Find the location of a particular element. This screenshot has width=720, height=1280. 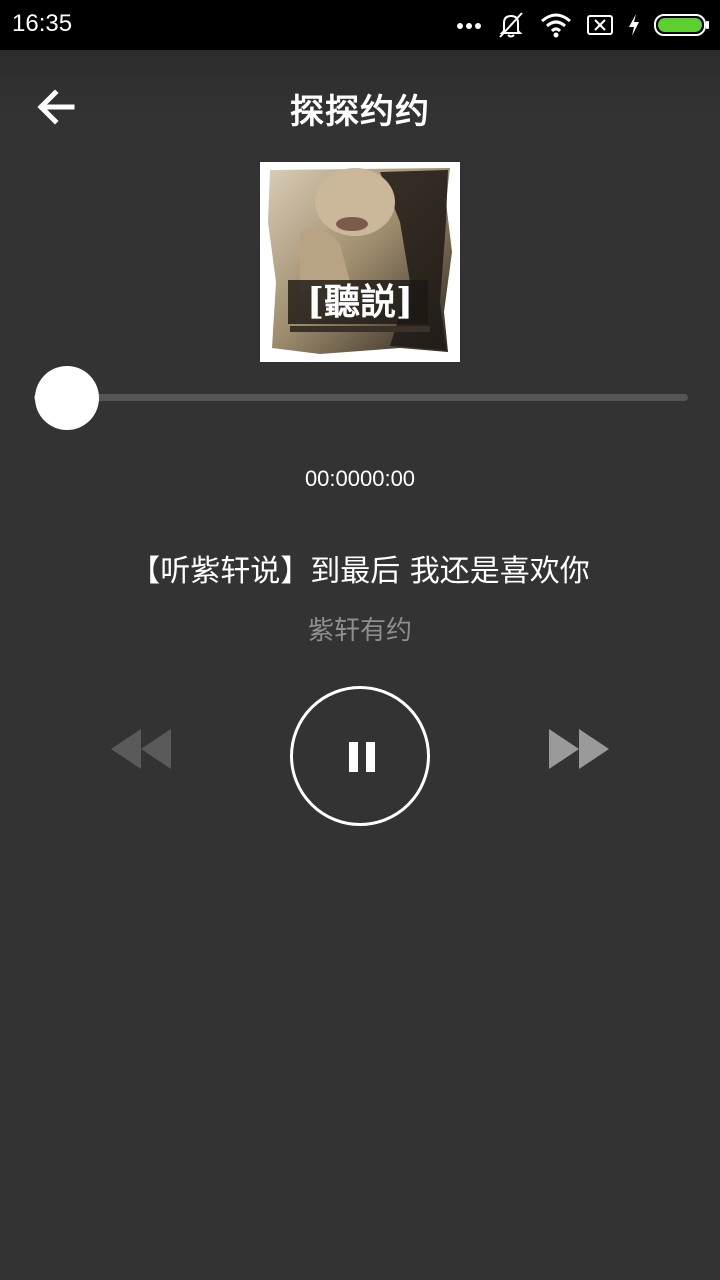

battery-icon is located at coordinates (681, 25).